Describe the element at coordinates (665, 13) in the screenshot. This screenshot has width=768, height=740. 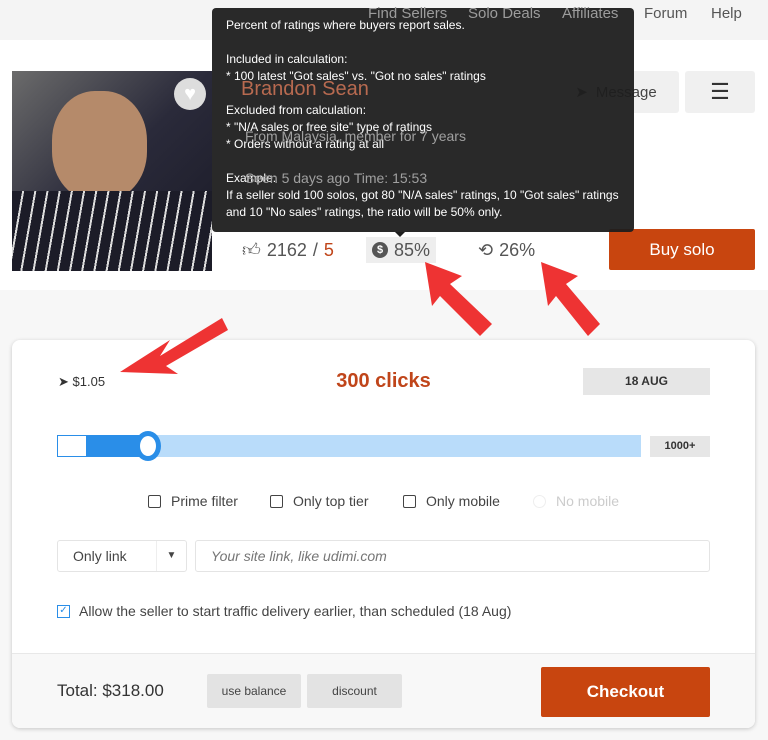
I see `nav-forum: Forum` at that location.